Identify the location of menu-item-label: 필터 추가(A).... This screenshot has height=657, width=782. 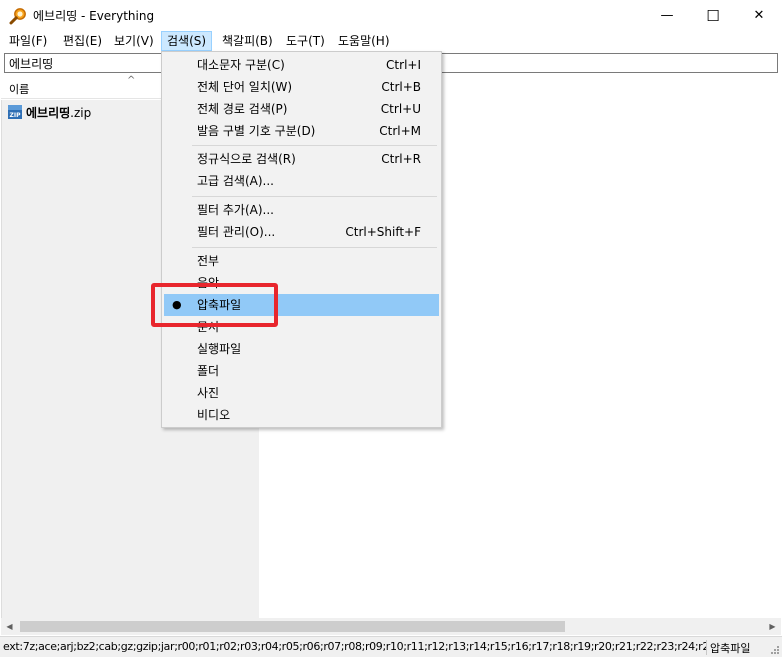
(235, 210).